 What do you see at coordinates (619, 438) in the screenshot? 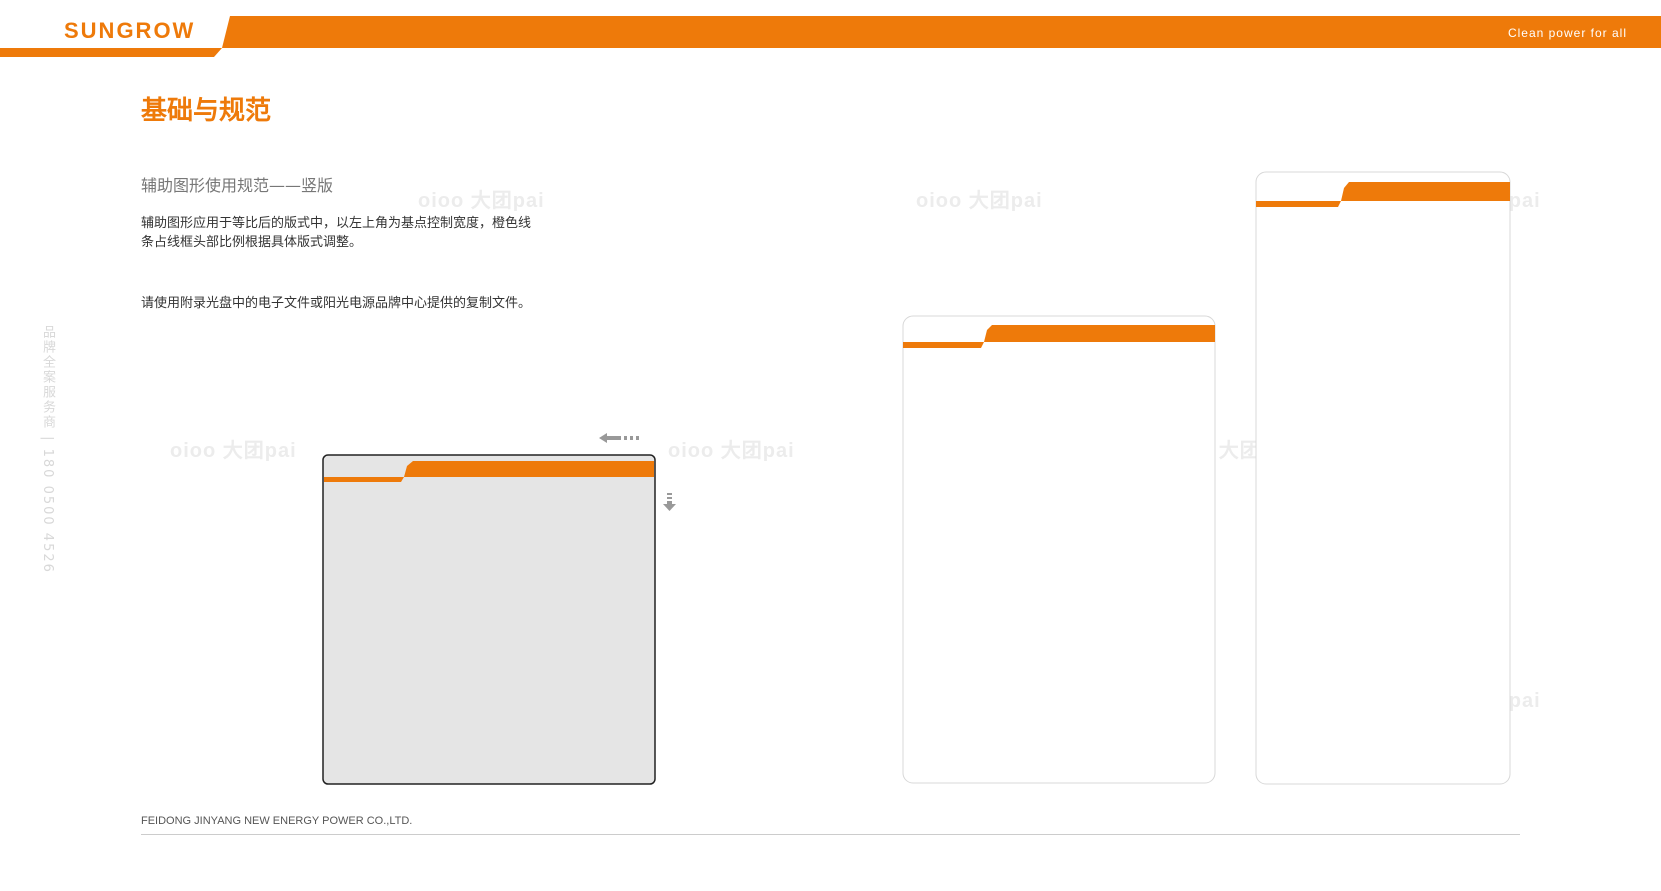
I see `arrow-left-icon` at bounding box center [619, 438].